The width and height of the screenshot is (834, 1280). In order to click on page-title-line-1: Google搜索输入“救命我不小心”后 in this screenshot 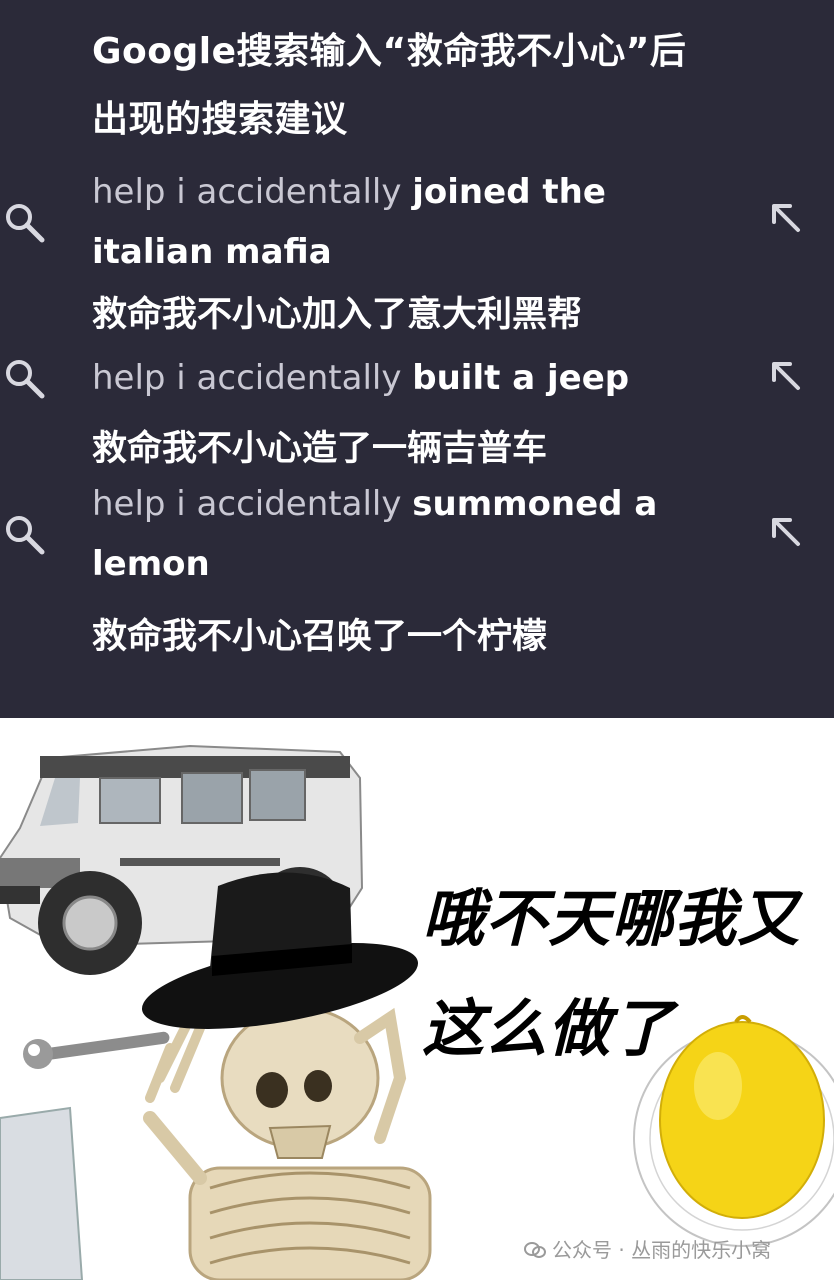, I will do `click(389, 51)`.